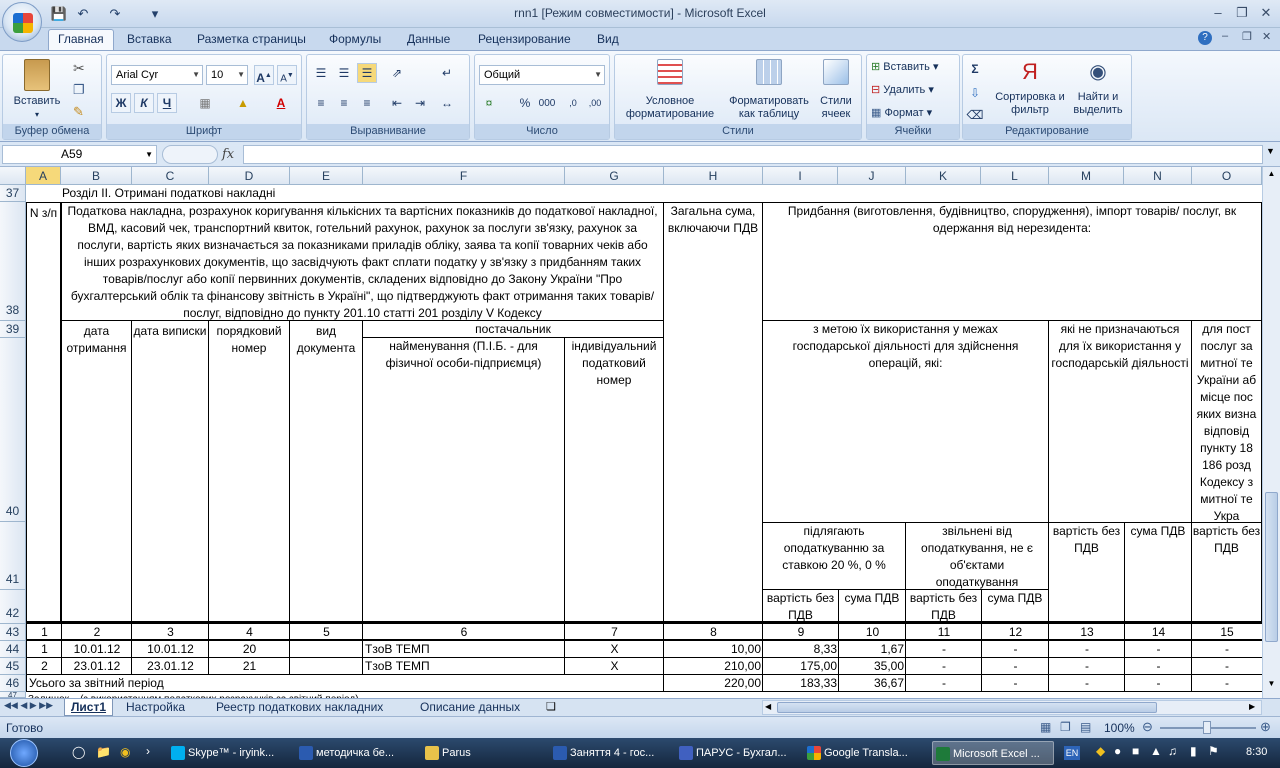  Describe the element at coordinates (1045, 727) in the screenshot. I see `normal-view-icon: ▦` at that location.